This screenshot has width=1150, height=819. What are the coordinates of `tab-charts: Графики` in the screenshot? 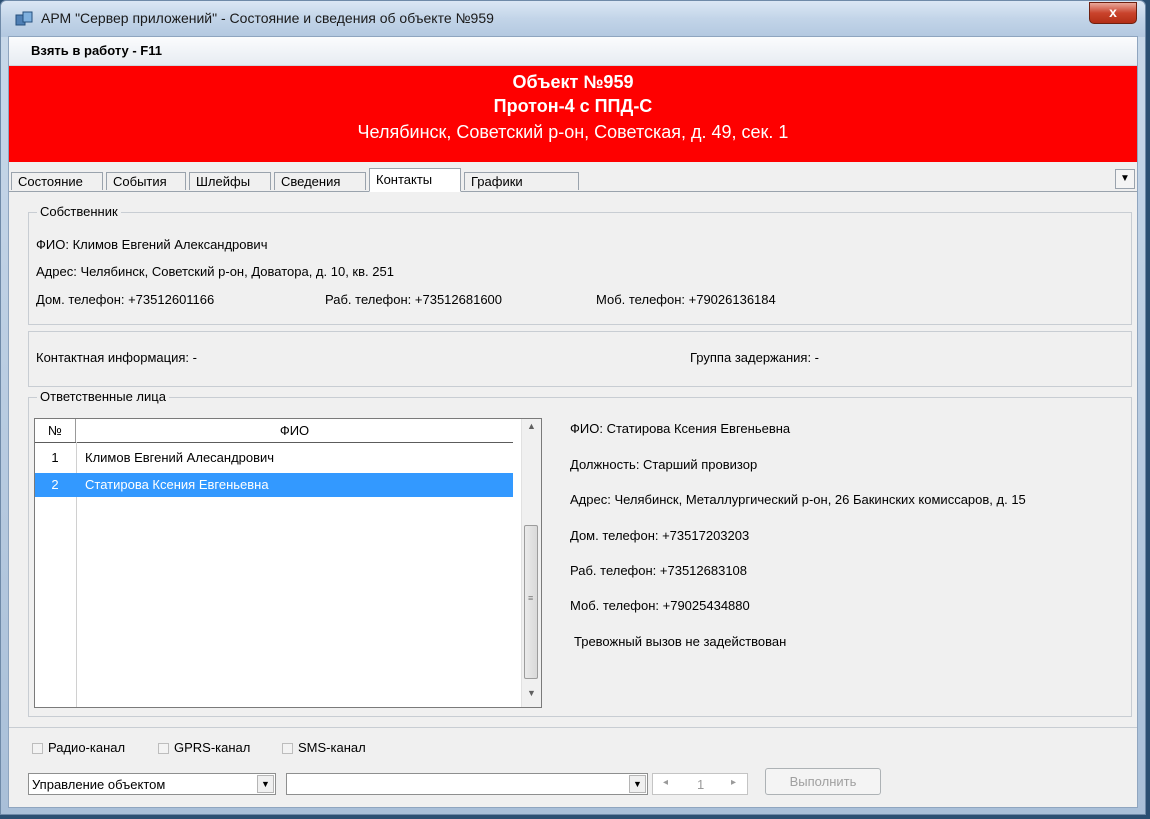 It's located at (521, 181).